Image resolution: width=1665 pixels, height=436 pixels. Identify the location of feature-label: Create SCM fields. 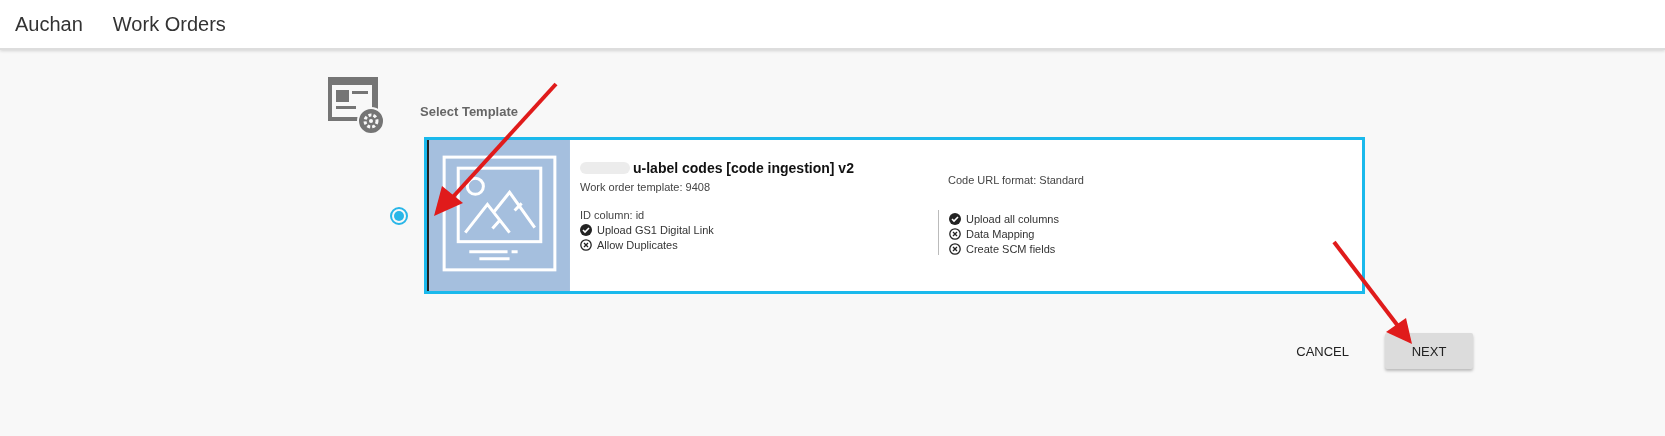
(1011, 249).